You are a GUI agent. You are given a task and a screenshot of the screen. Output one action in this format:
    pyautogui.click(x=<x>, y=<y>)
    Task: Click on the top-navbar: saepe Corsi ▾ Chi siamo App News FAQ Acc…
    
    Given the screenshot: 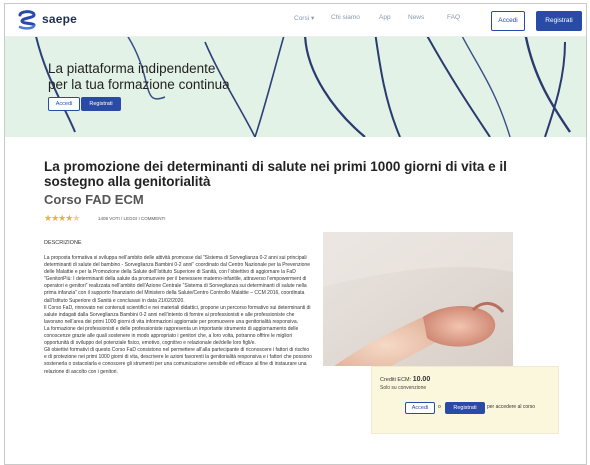 What is the action you would take?
    pyautogui.click(x=295, y=20)
    